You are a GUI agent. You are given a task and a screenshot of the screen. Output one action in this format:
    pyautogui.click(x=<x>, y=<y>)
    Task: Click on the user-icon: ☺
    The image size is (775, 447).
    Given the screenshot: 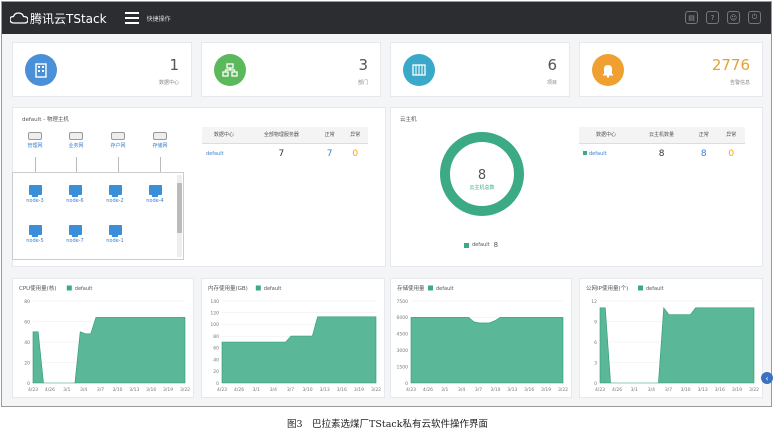 What is the action you would take?
    pyautogui.click(x=733, y=17)
    